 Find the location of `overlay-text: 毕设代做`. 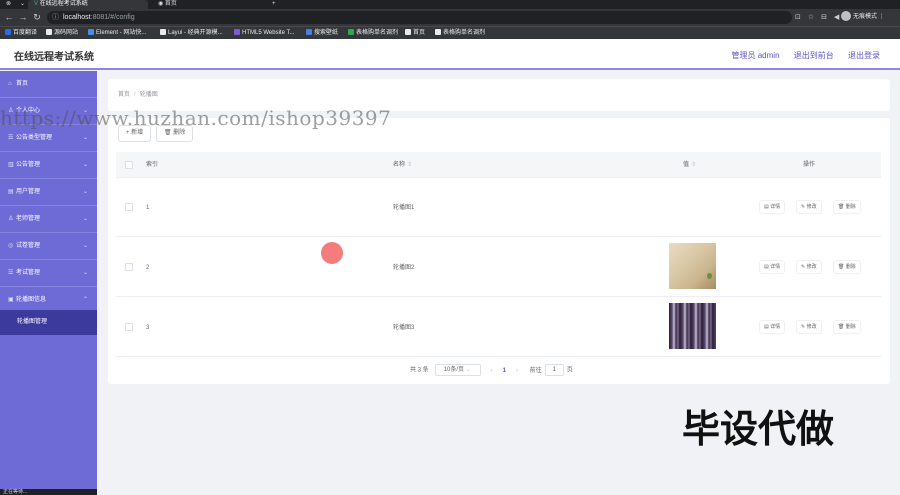

overlay-text: 毕设代做 is located at coordinates (758, 429).